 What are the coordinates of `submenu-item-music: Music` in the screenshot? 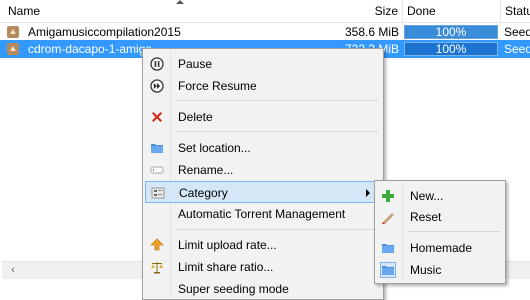 It's located at (440, 270).